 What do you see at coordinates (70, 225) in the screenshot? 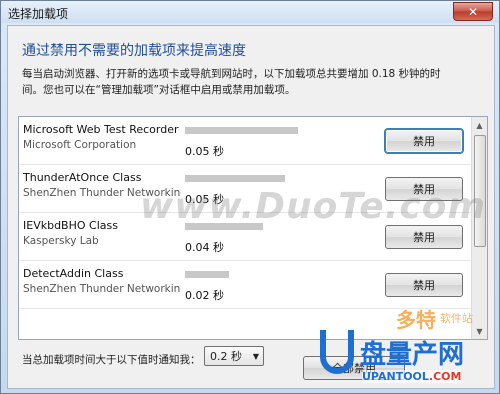
I see `addon-name: IEVkbdBHO Class` at bounding box center [70, 225].